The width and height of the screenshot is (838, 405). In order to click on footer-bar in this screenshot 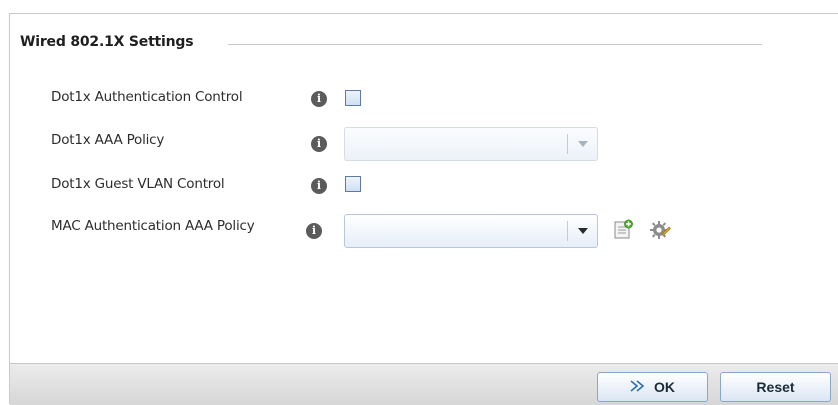, I will do `click(424, 384)`.